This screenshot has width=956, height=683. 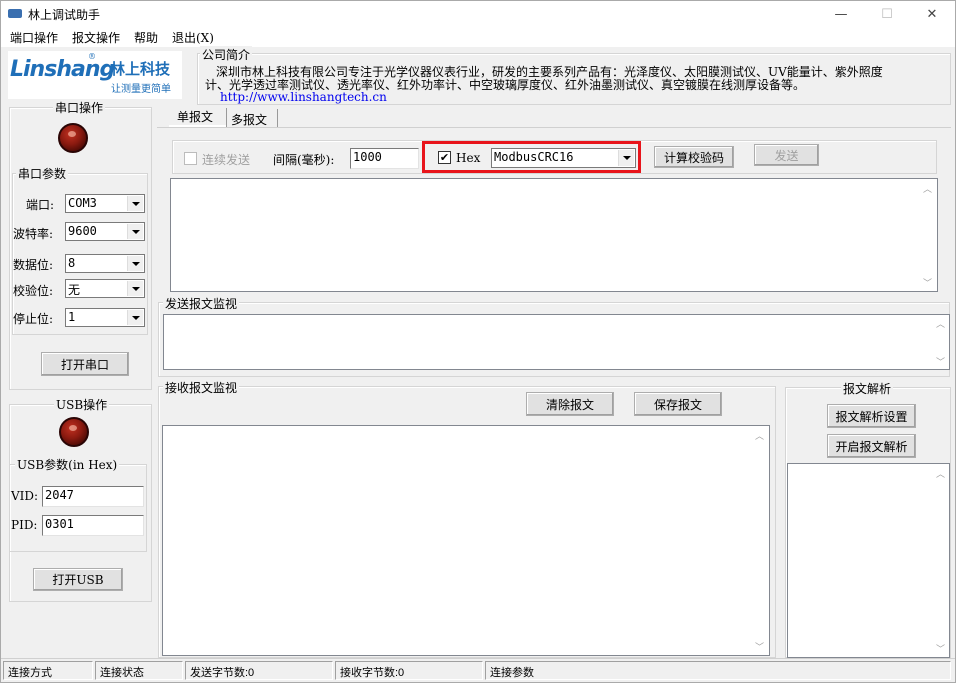 What do you see at coordinates (718, 670) in the screenshot?
I see `status-connection-params: 连接参数` at bounding box center [718, 670].